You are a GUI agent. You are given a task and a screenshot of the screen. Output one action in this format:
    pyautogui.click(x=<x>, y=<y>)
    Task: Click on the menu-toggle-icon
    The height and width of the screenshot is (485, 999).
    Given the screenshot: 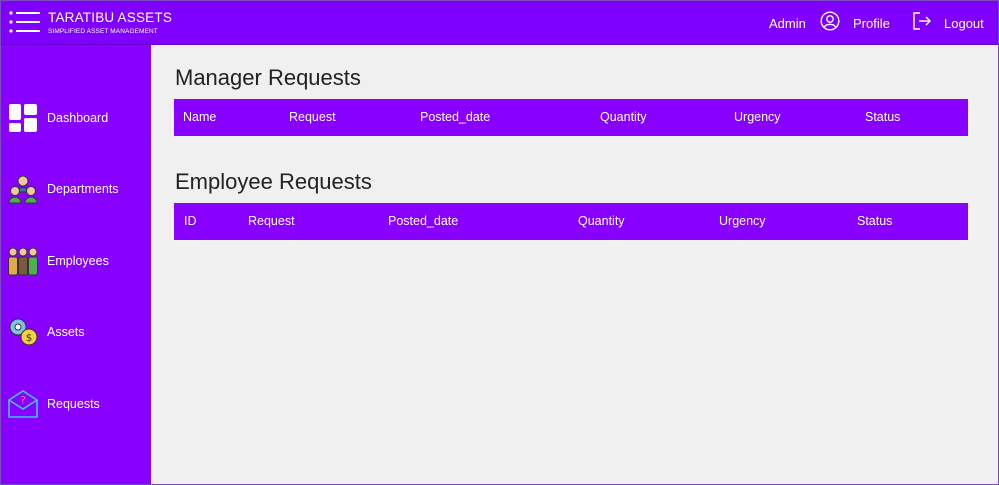 What is the action you would take?
    pyautogui.click(x=24, y=22)
    